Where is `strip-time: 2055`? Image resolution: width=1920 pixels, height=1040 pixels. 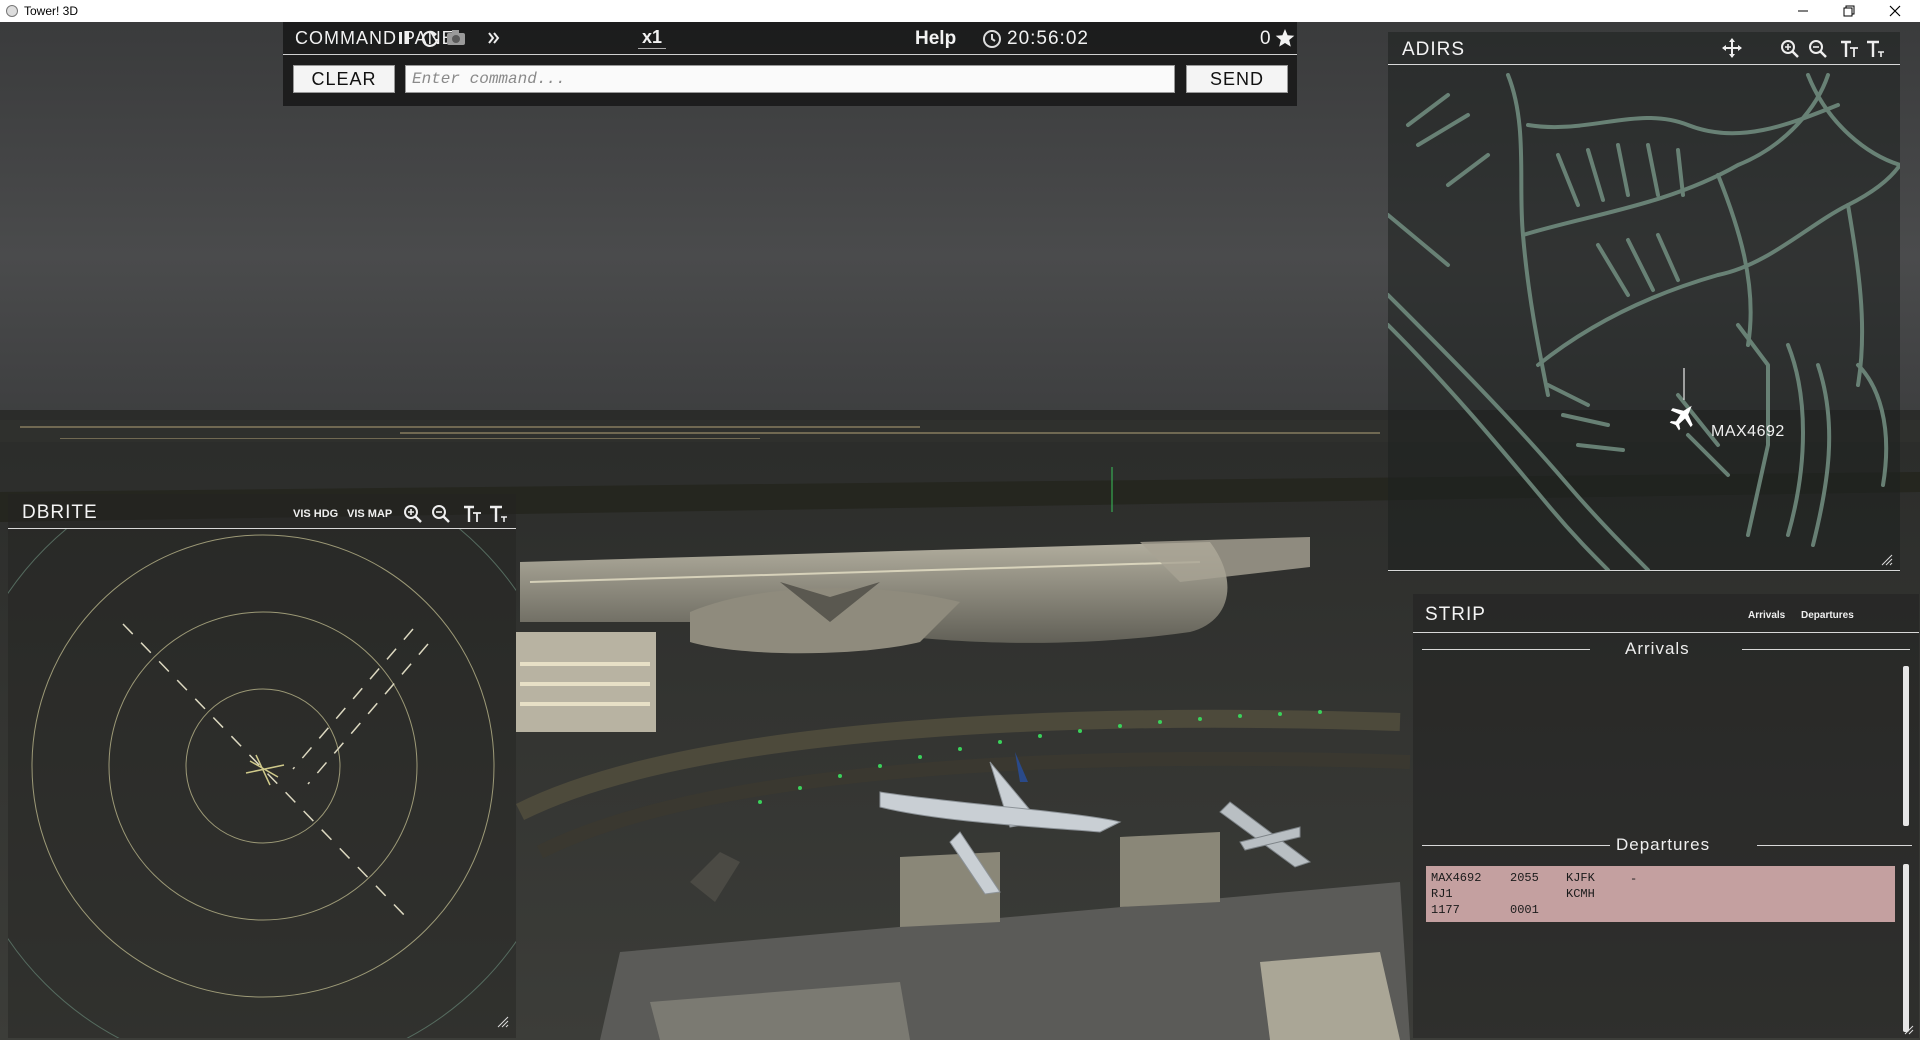
strip-time: 2055 is located at coordinates (1524, 878).